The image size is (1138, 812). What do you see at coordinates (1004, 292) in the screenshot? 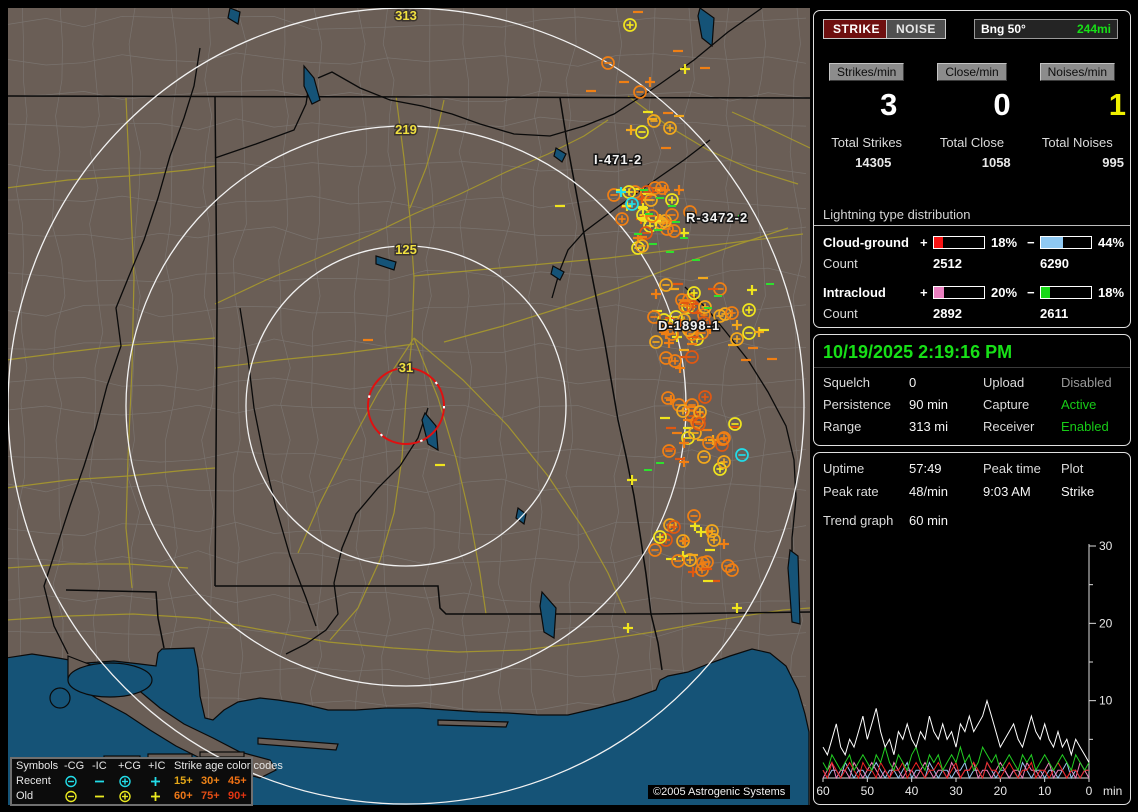
I see `ic-pos-pct: 20%` at bounding box center [1004, 292].